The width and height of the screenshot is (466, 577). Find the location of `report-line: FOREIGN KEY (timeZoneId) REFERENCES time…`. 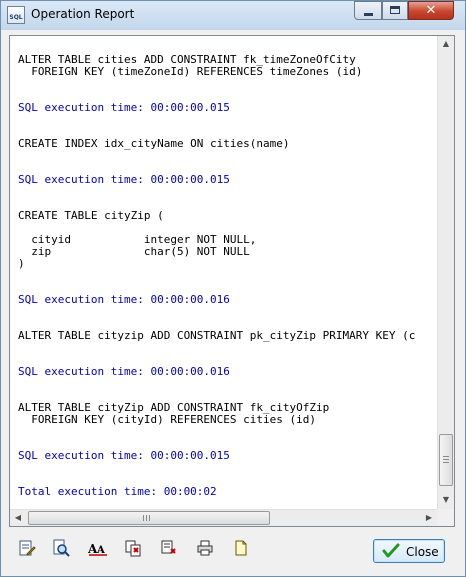

report-line: FOREIGN KEY (timeZoneId) REFERENCES time… is located at coordinates (190, 71).